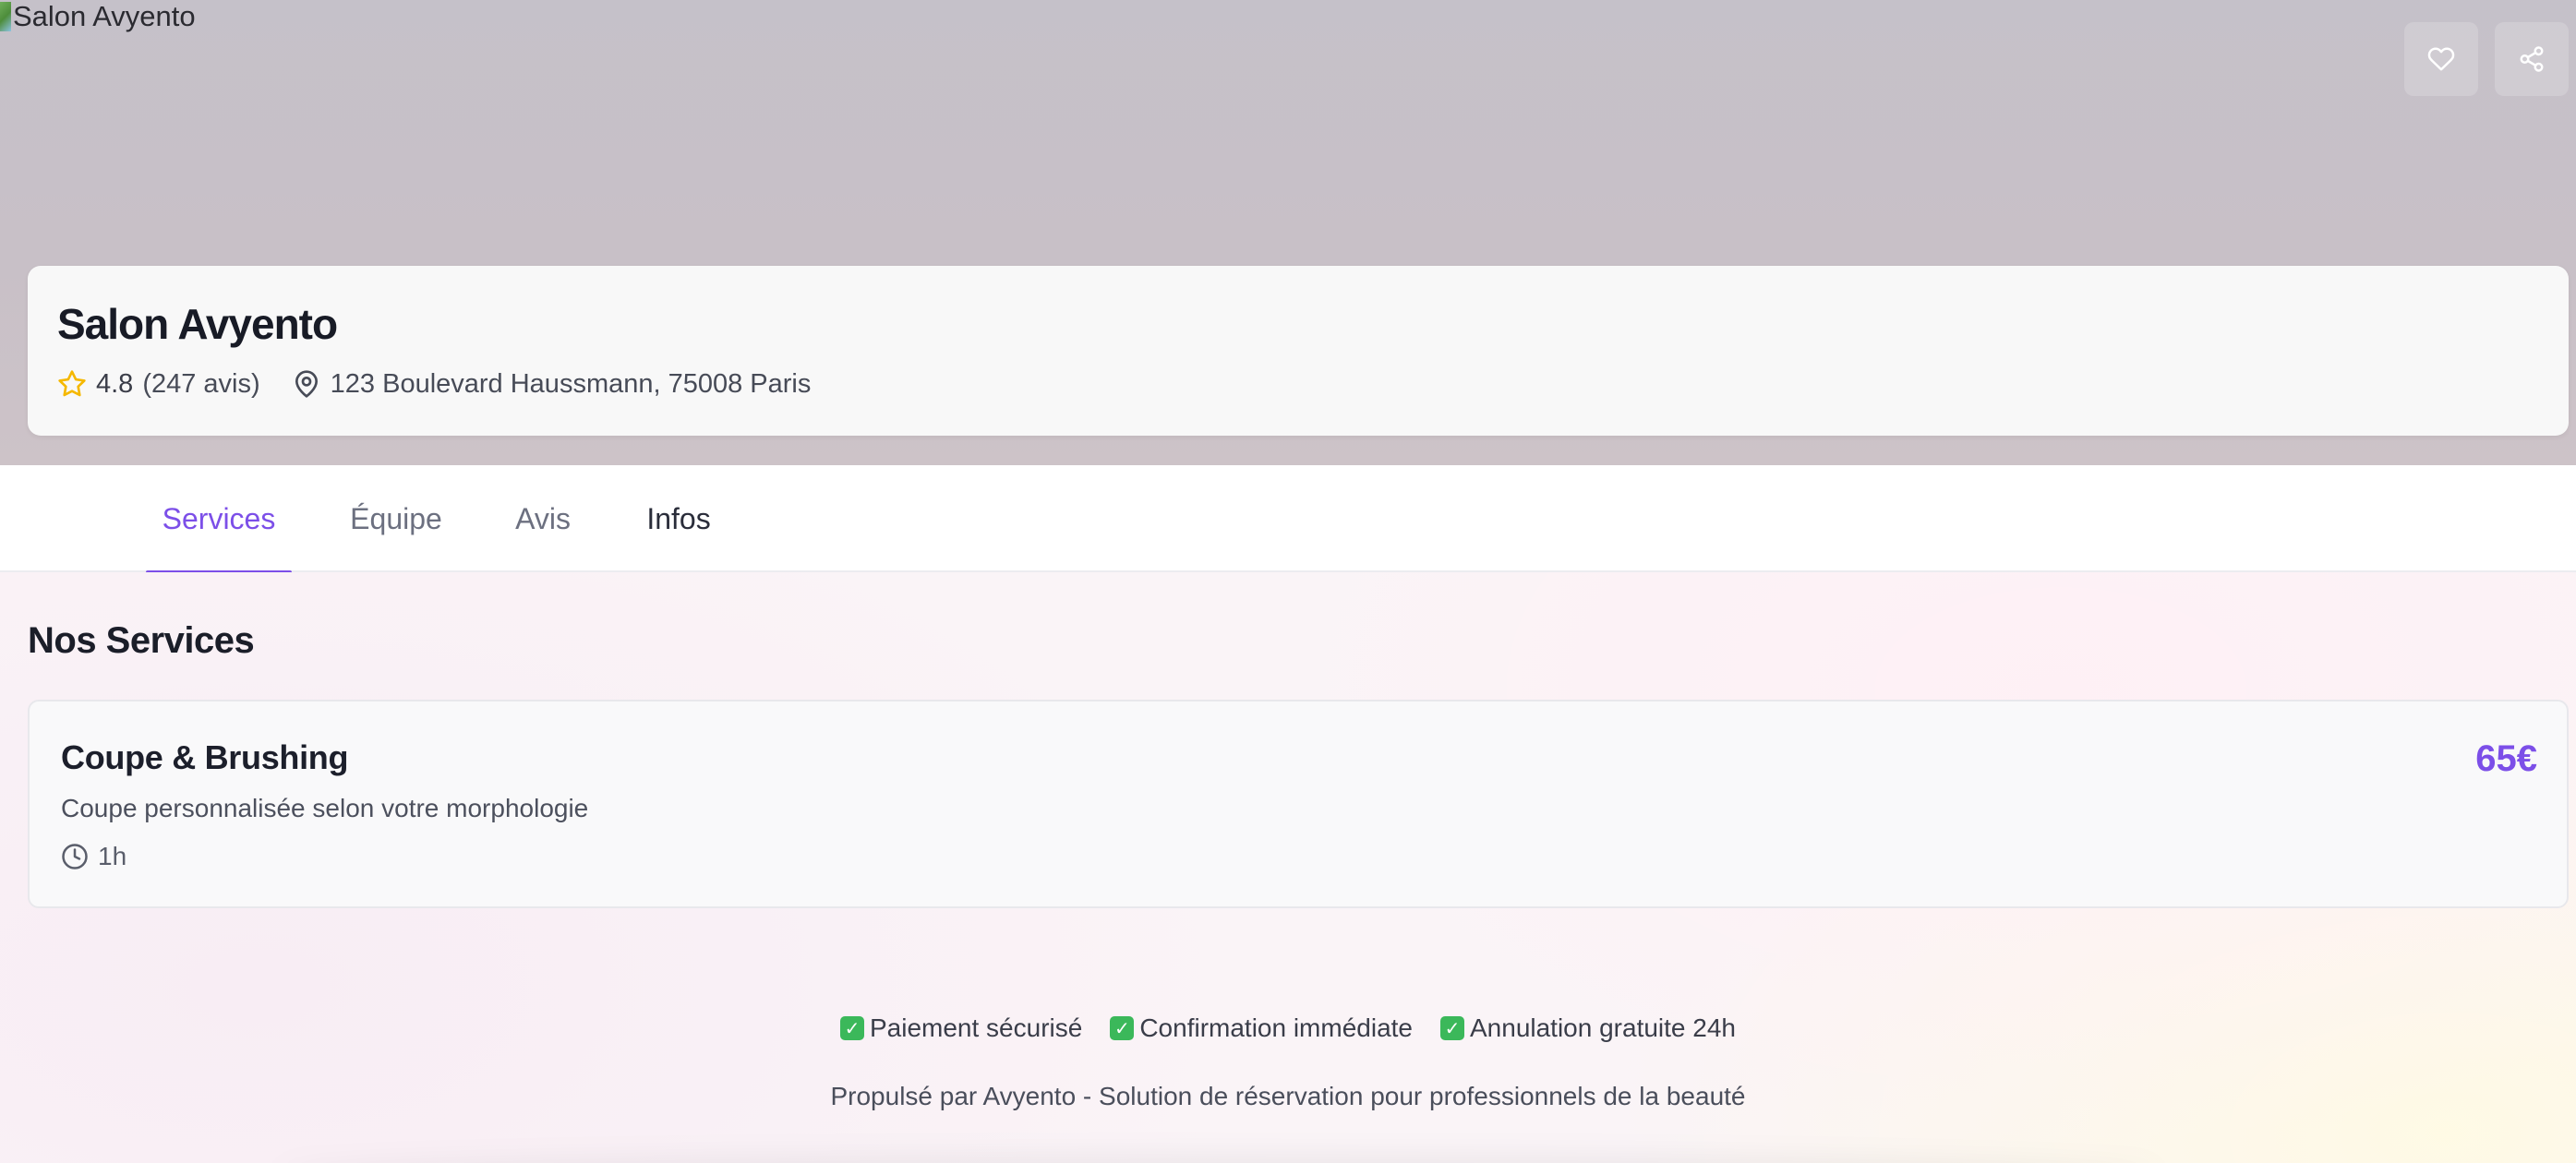  I want to click on tab-infos: Infos, so click(678, 519).